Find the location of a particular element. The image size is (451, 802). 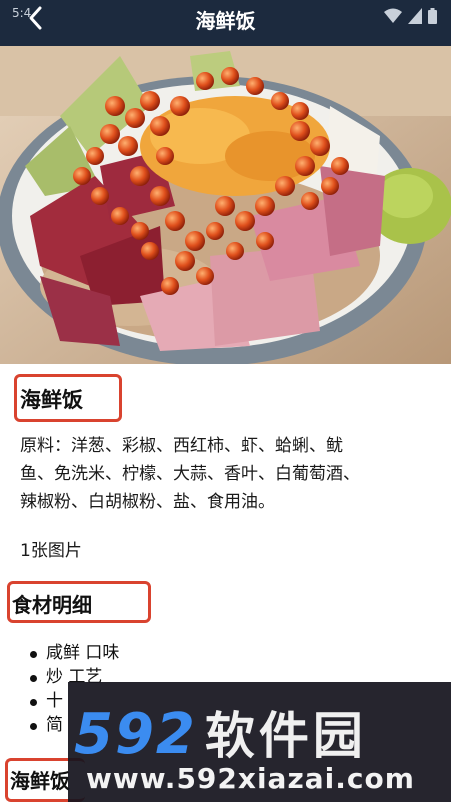

ingredients-line: 鱼、免洗米、柠檬、大蒜、香叶、白葡萄酒、 is located at coordinates (190, 474).